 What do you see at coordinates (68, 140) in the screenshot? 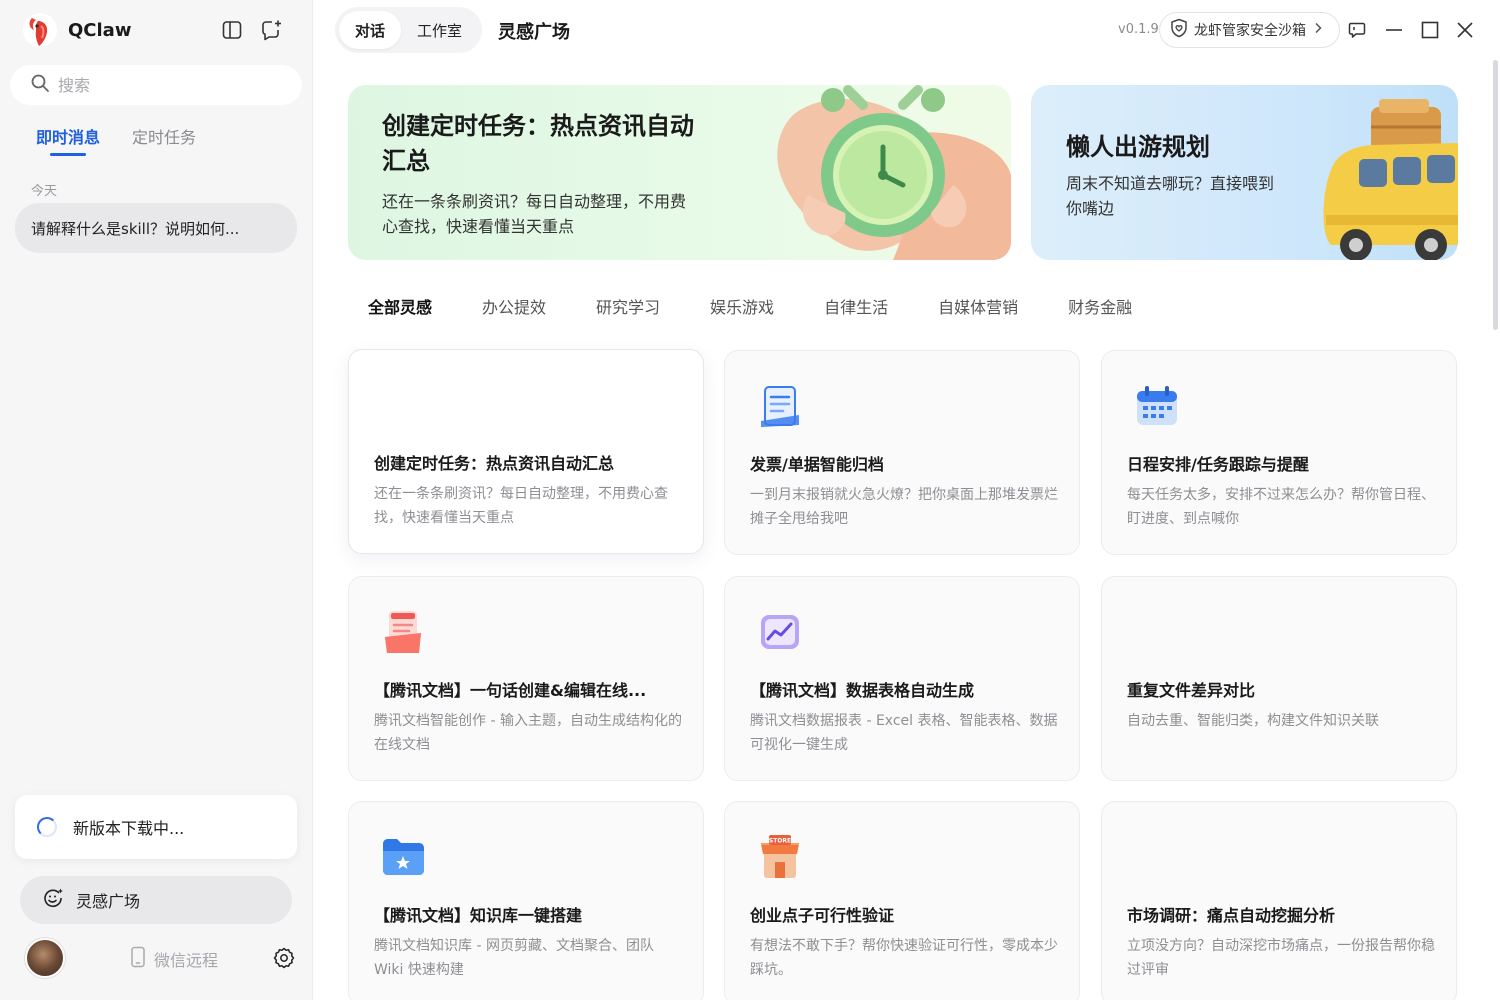
I see `tab-instant-messages: 即时消息` at bounding box center [68, 140].